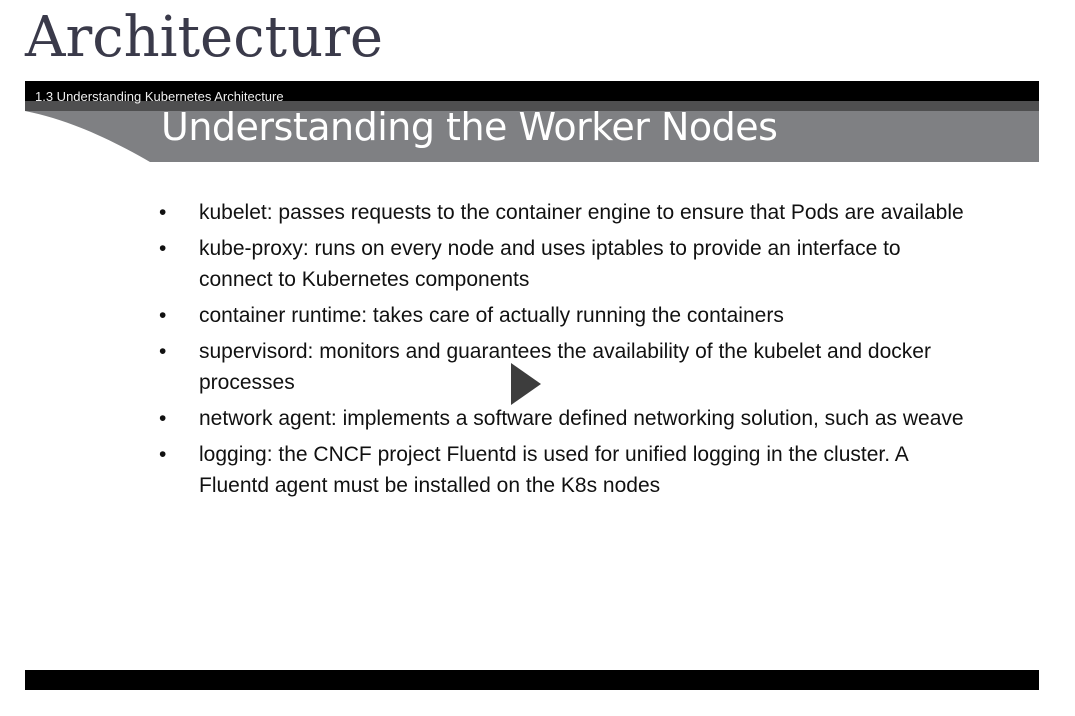  I want to click on slide-title: Understanding the Worker Nodes, so click(469, 127).